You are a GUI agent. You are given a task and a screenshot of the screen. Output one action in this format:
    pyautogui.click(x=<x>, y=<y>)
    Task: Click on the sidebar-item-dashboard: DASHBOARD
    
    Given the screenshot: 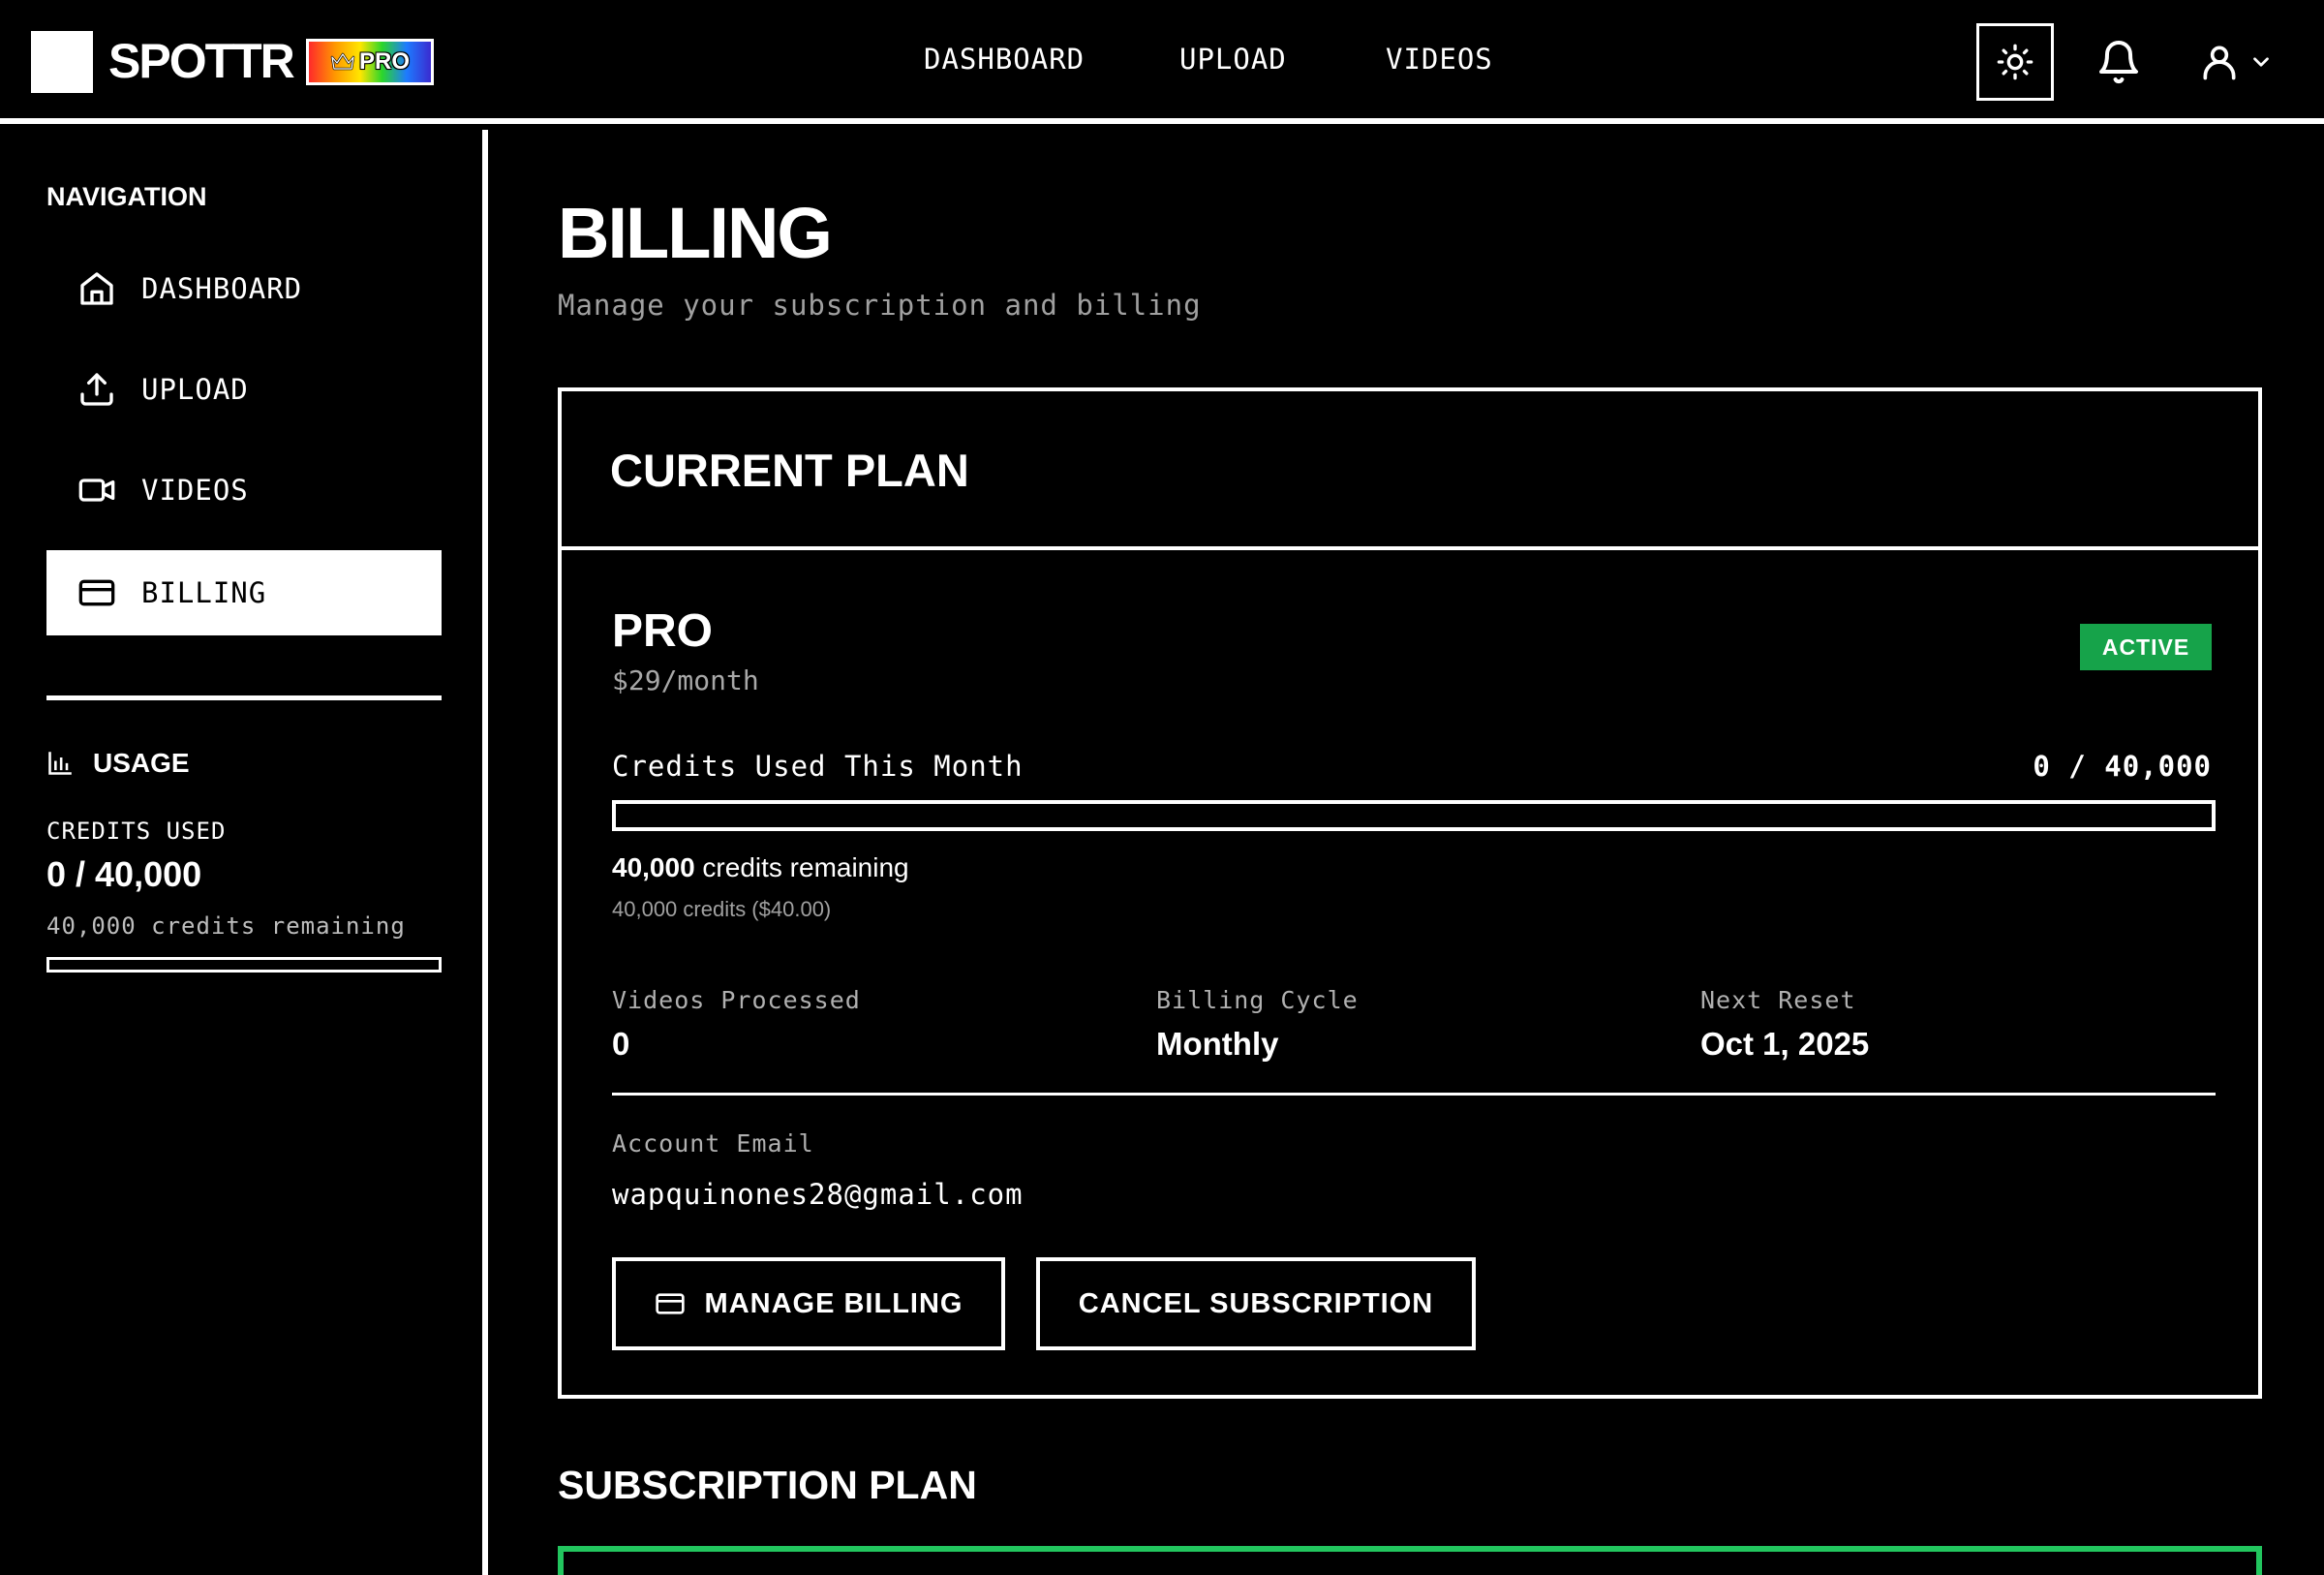 What is the action you would take?
    pyautogui.click(x=244, y=288)
    